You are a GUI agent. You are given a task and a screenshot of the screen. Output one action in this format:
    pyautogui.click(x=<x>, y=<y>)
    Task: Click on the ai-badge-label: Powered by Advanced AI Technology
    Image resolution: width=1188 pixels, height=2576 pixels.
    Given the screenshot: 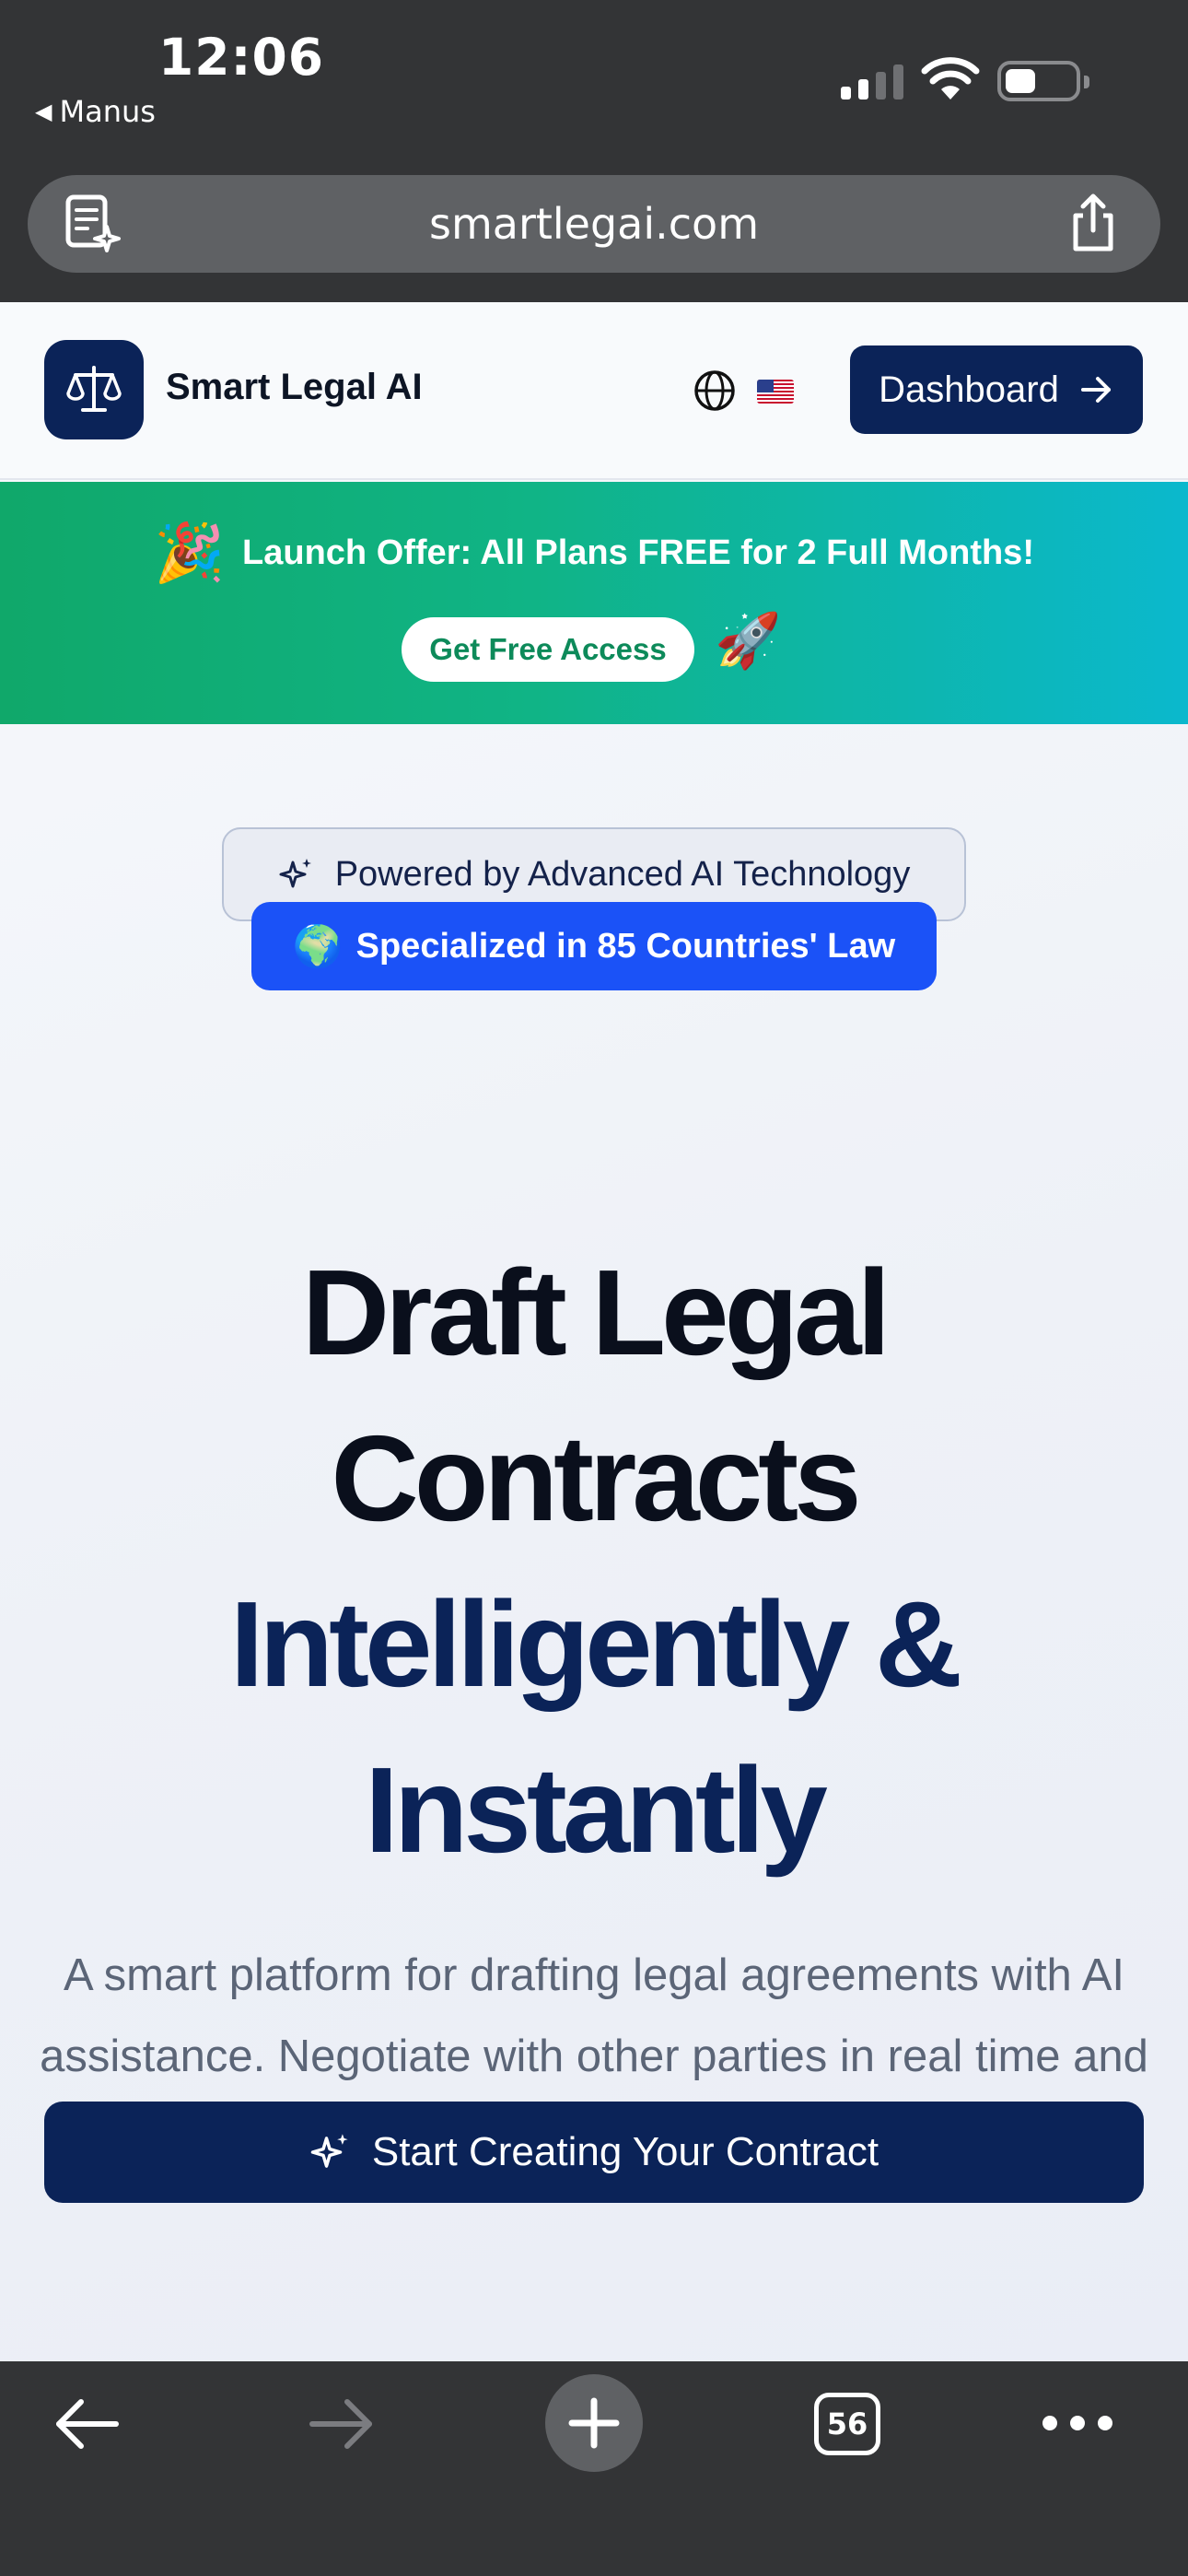 What is the action you would take?
    pyautogui.click(x=622, y=874)
    